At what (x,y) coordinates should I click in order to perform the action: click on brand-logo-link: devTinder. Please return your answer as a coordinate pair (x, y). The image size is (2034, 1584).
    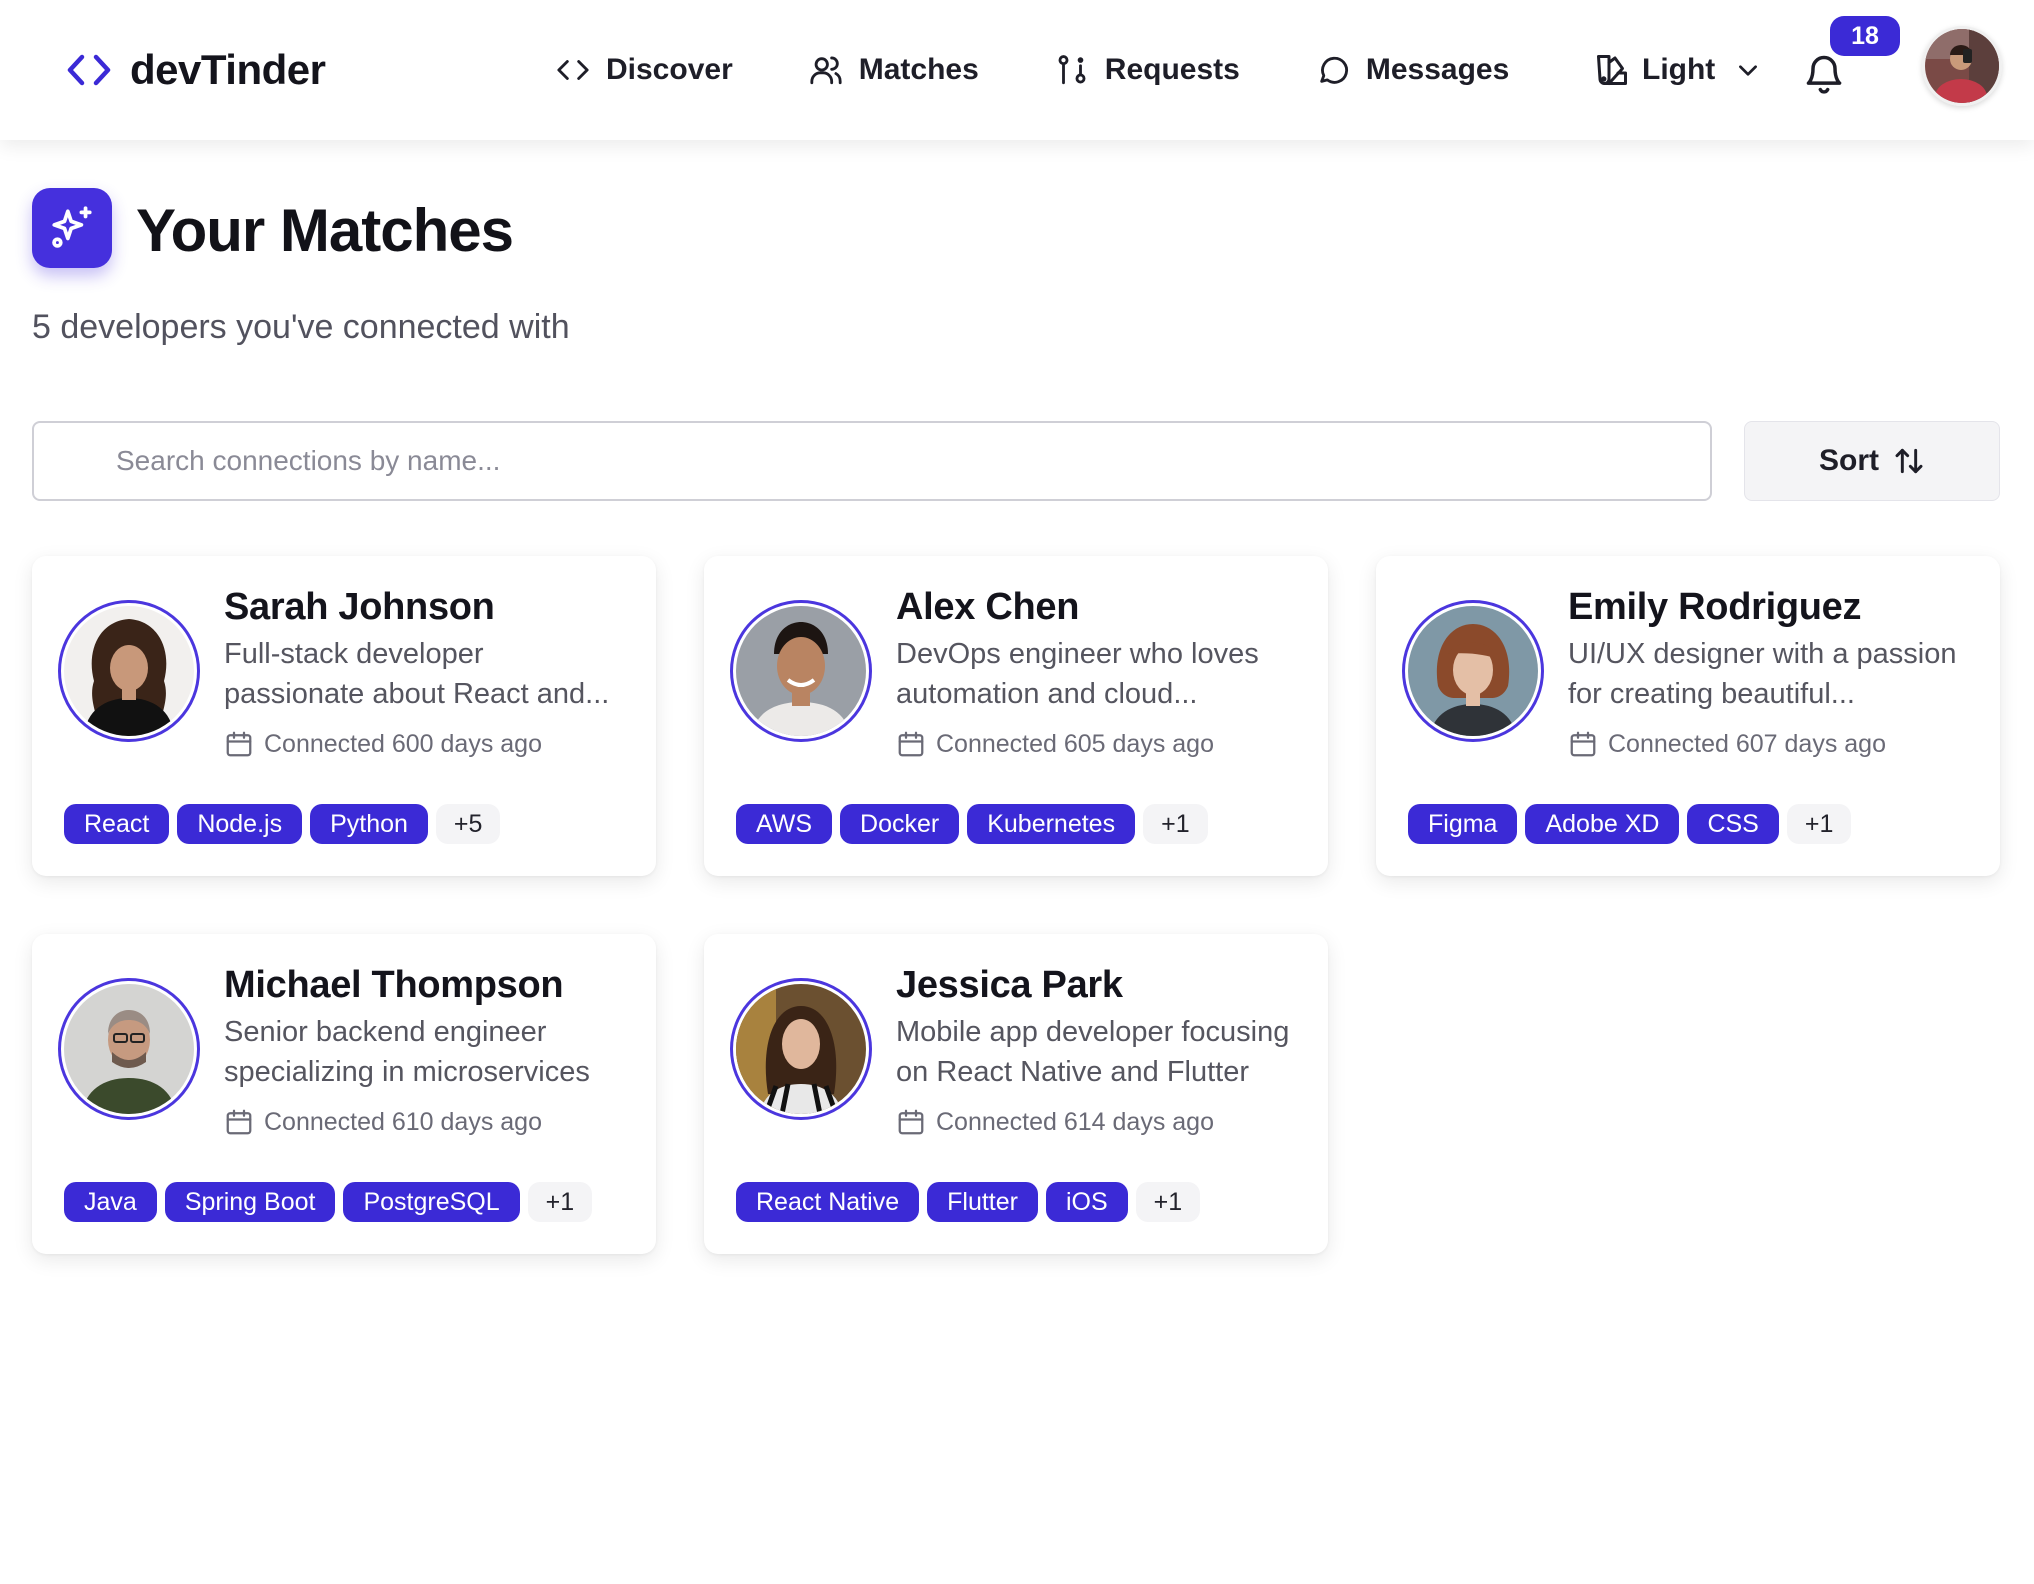
    Looking at the image, I should click on (196, 70).